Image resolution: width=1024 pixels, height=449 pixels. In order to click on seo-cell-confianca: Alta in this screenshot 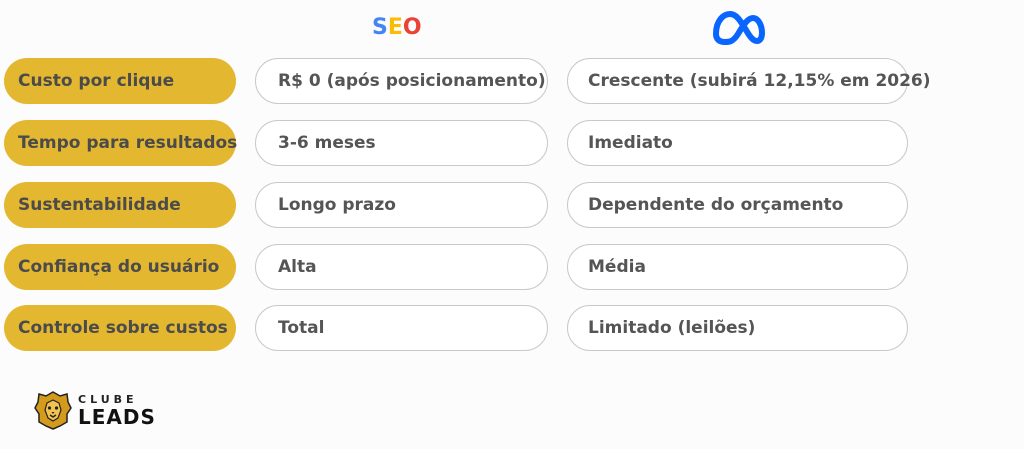, I will do `click(401, 267)`.